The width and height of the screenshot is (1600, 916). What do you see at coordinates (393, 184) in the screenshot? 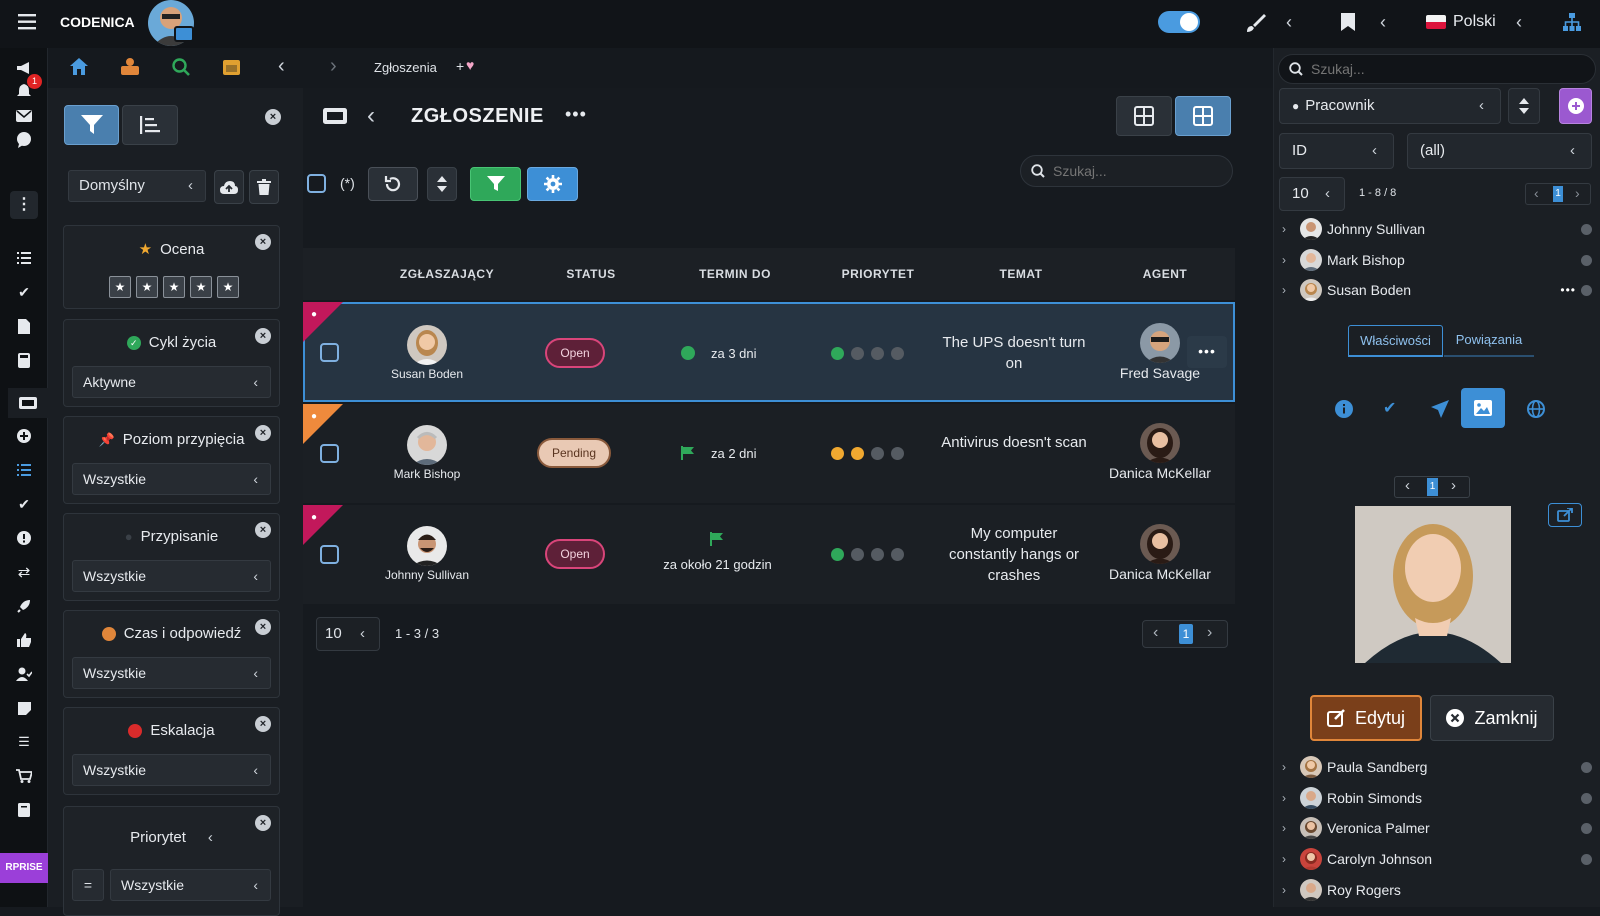
I see `refresh-button` at bounding box center [393, 184].